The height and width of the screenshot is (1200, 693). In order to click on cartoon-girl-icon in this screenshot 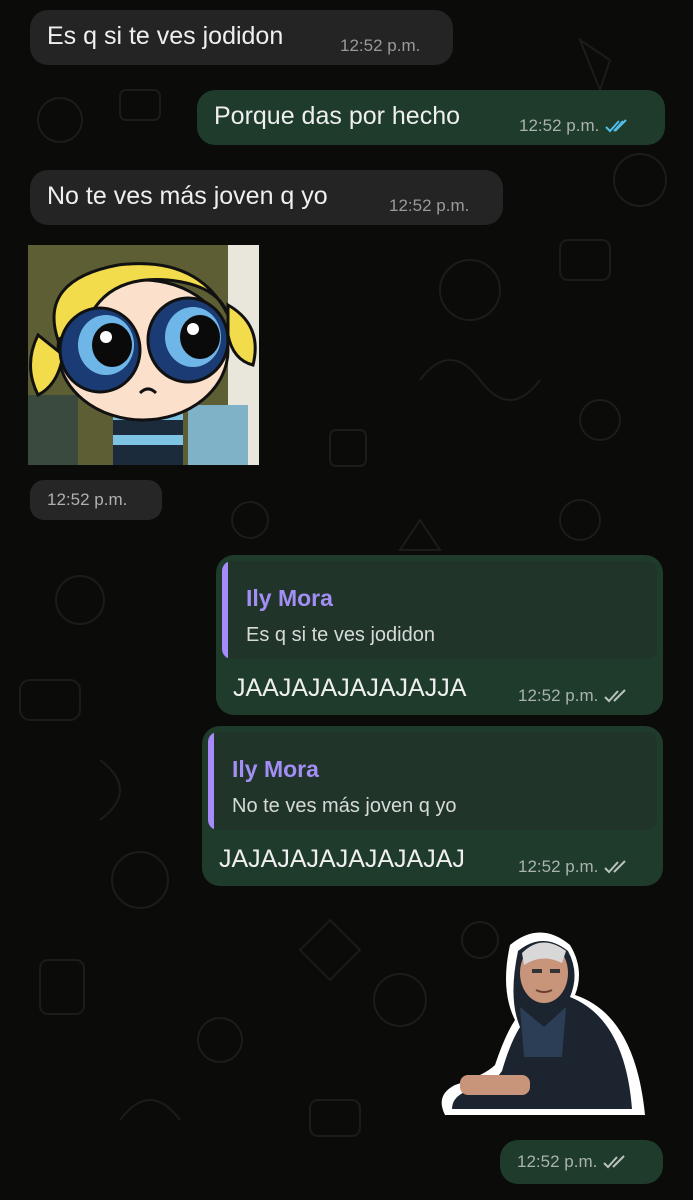, I will do `click(143, 355)`.